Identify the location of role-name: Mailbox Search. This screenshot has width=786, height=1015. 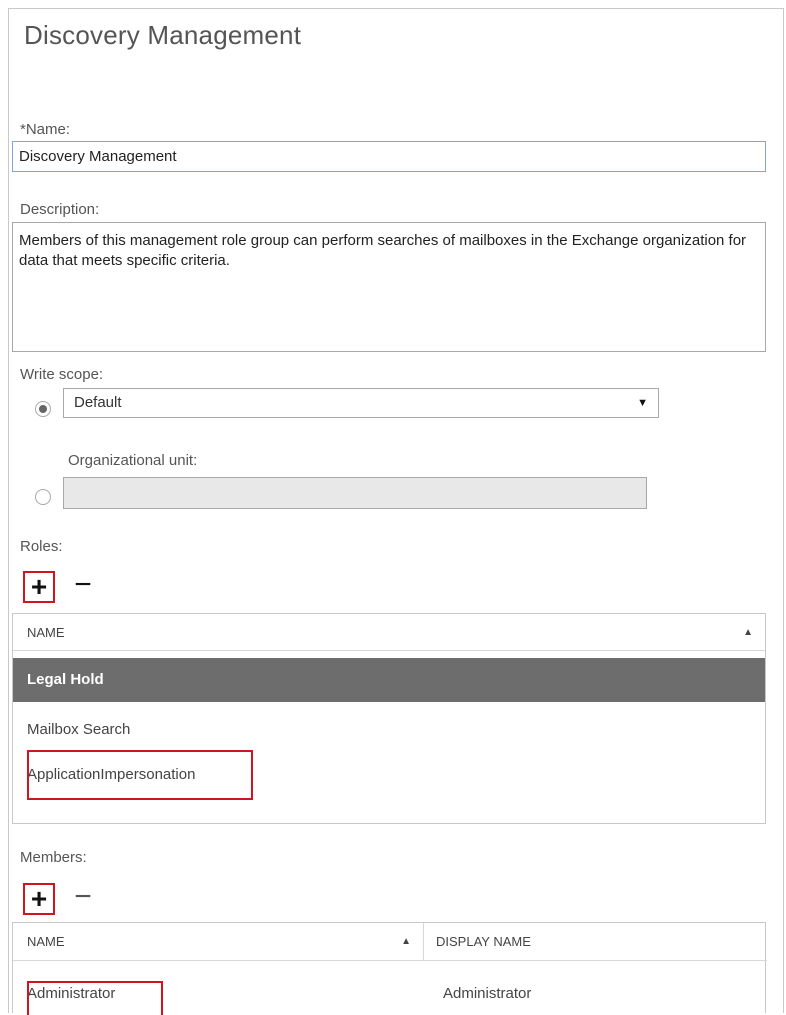
(79, 729).